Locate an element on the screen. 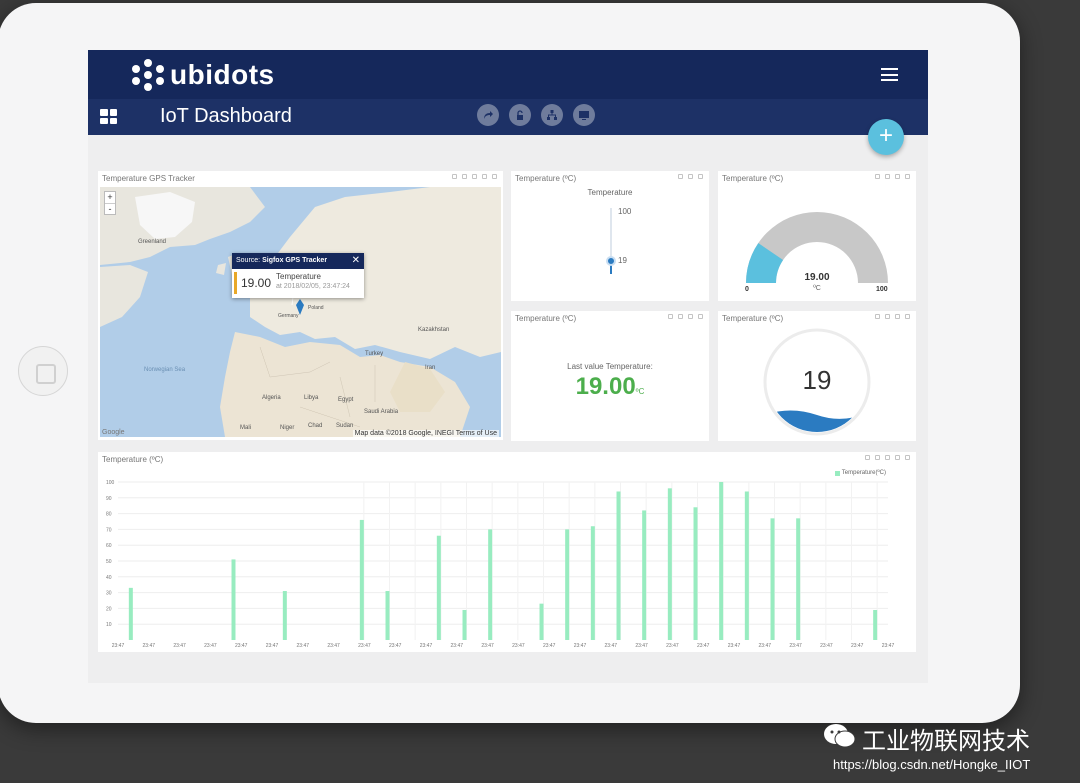  tank-widget: Temperature (ºC) 19 is located at coordinates (817, 376).